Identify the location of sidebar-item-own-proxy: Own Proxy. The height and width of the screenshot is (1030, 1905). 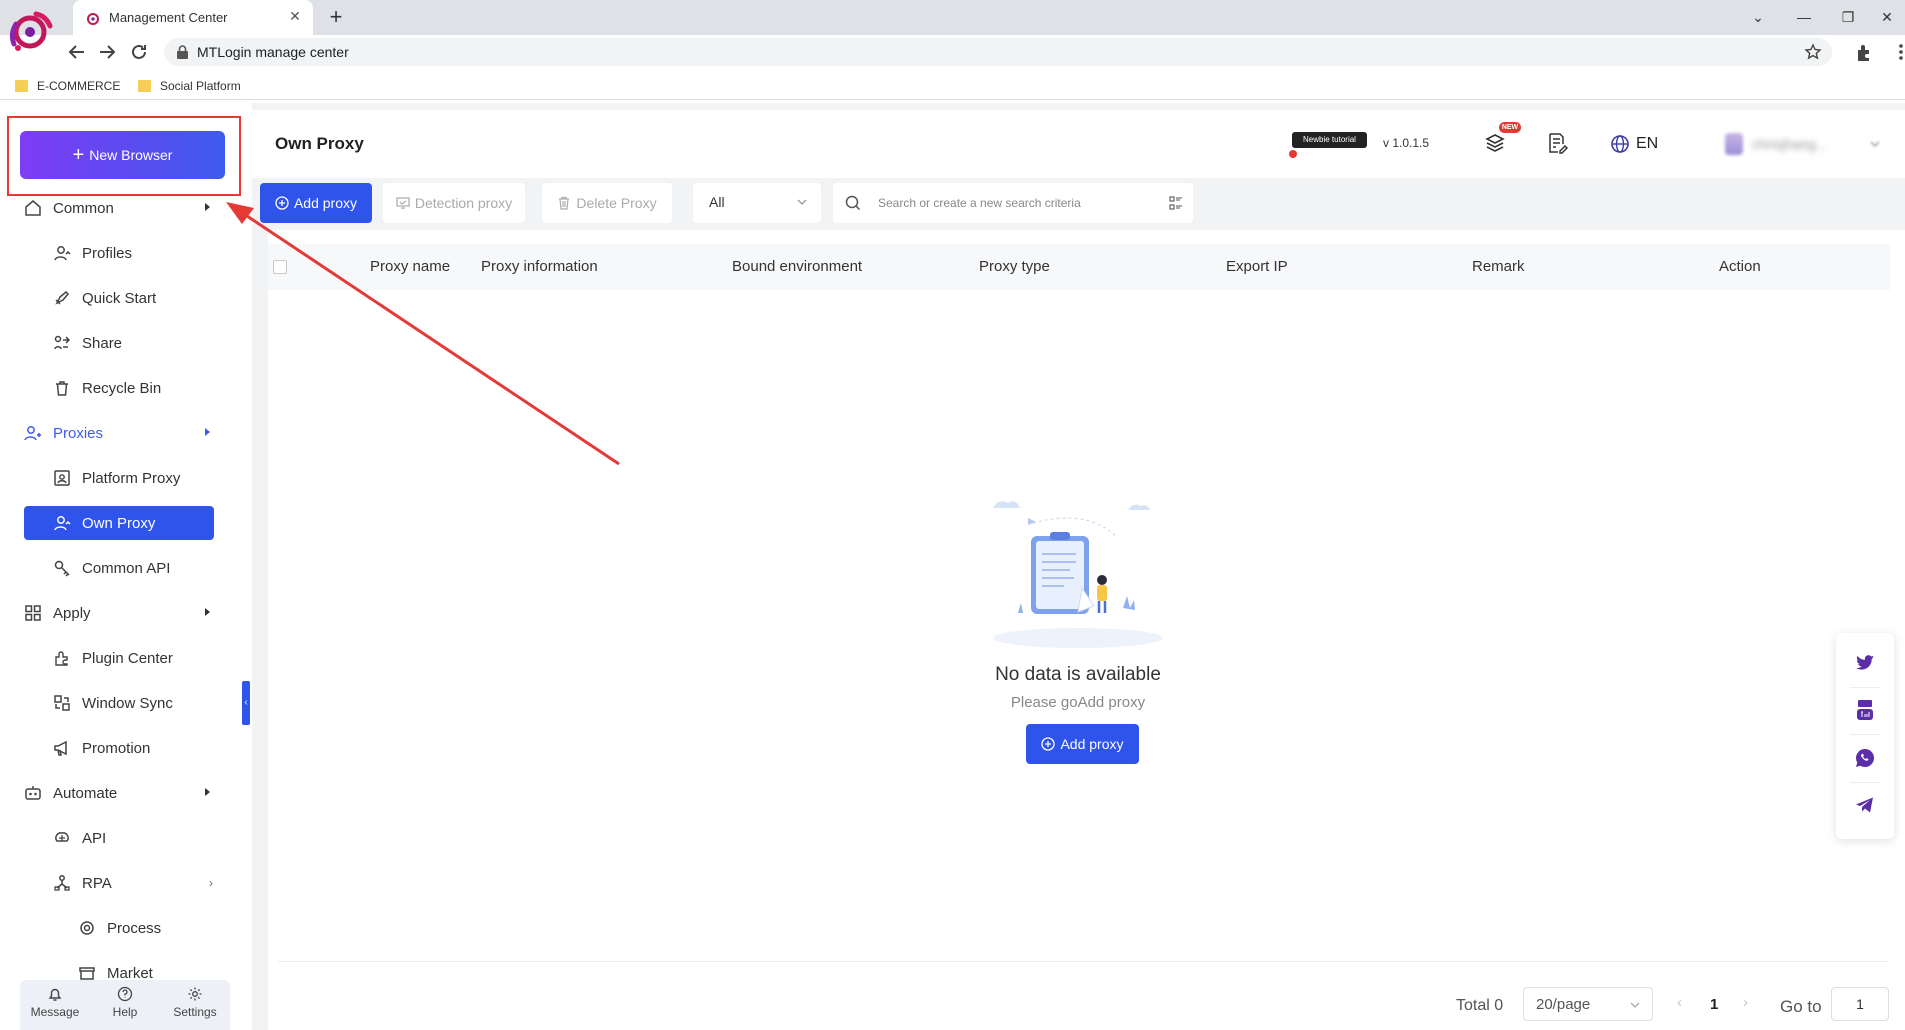
(133, 523).